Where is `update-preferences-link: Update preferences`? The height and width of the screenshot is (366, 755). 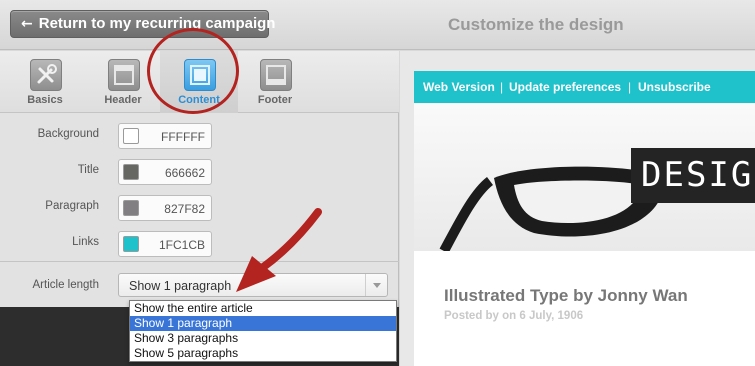
update-preferences-link: Update preferences is located at coordinates (565, 87).